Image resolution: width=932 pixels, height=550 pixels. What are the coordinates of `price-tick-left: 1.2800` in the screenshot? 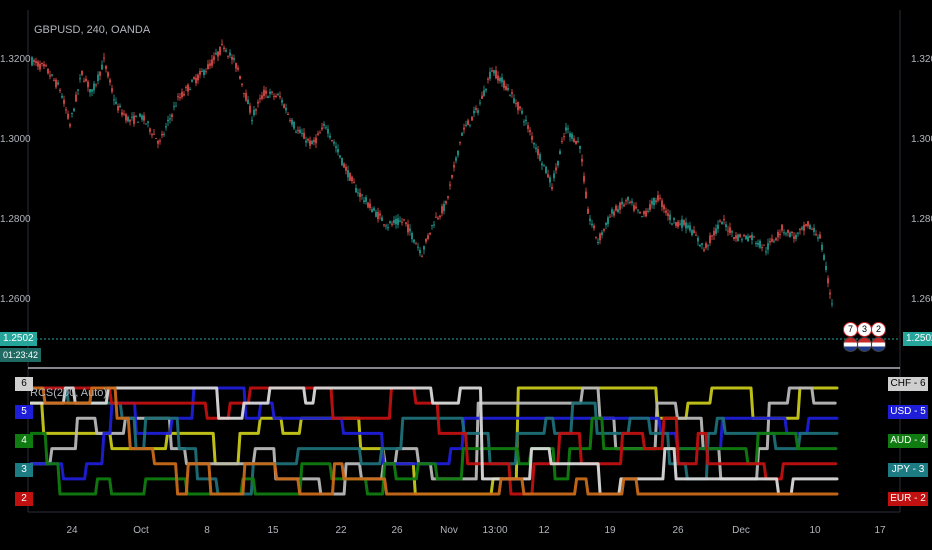 It's located at (15, 219).